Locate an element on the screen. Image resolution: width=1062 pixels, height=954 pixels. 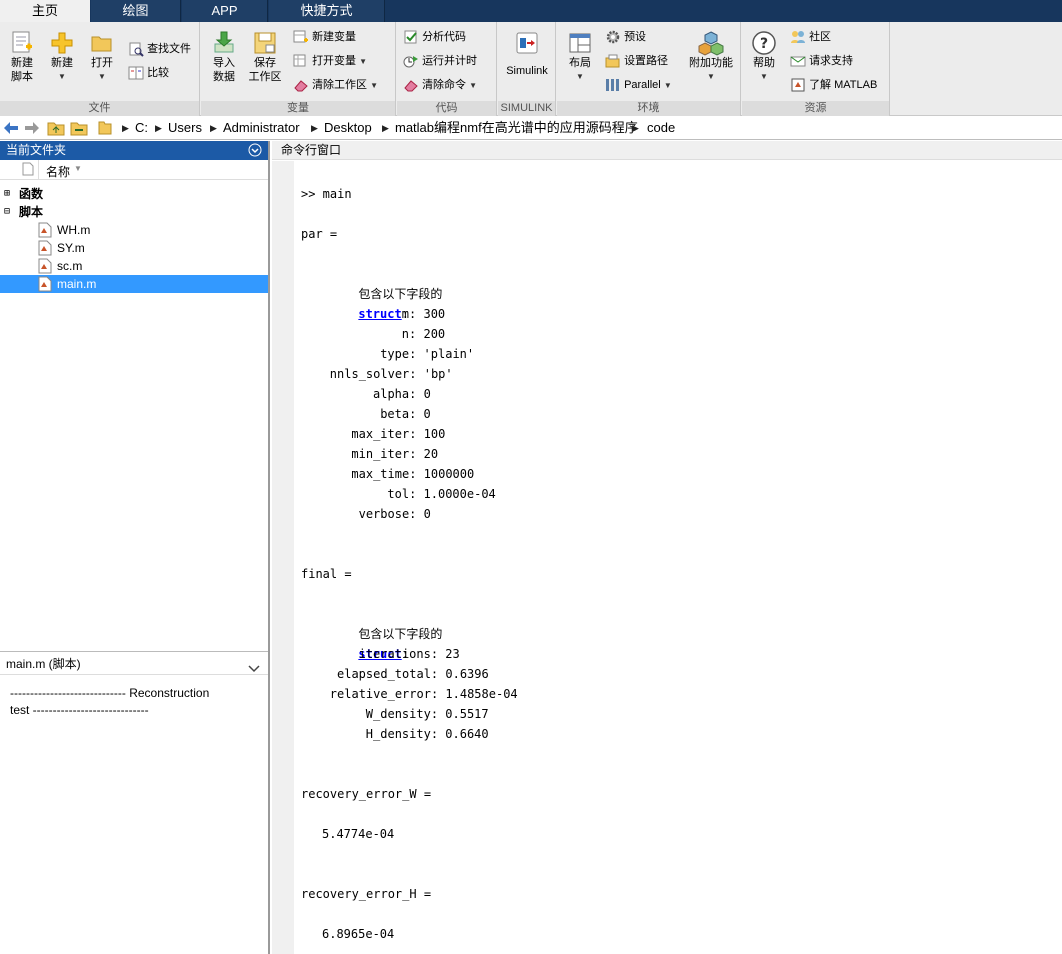
help-icon: ? is located at coordinates (764, 43).